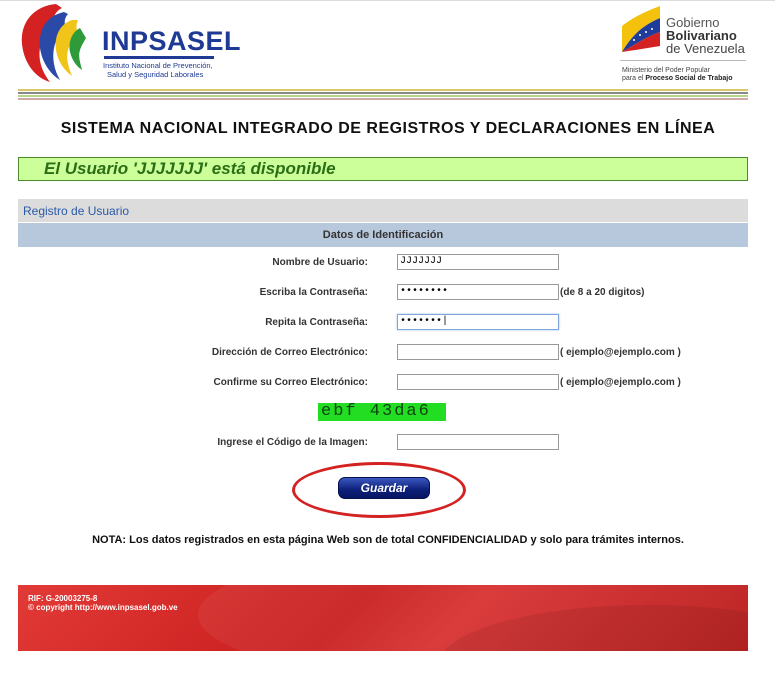  I want to click on gov-divider, so click(683, 60).